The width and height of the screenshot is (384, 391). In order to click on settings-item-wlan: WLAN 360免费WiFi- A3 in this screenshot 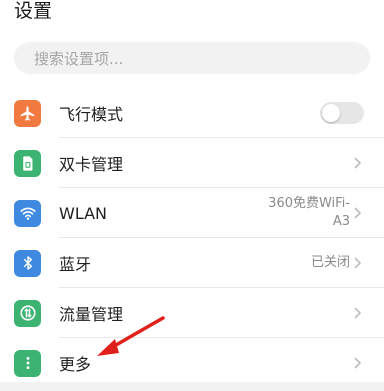, I will do `click(192, 213)`.